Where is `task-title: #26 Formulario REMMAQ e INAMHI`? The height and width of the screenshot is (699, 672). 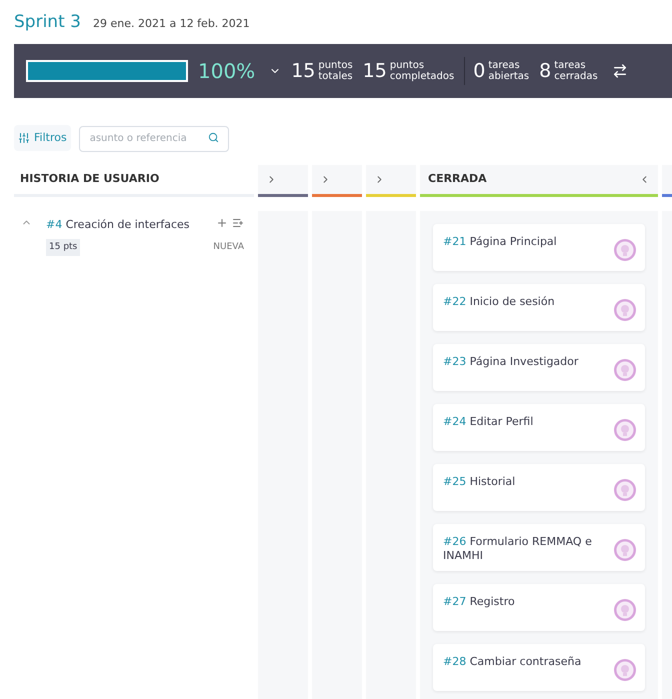
task-title: #26 Formulario REMMAQ e INAMHI is located at coordinates (518, 549).